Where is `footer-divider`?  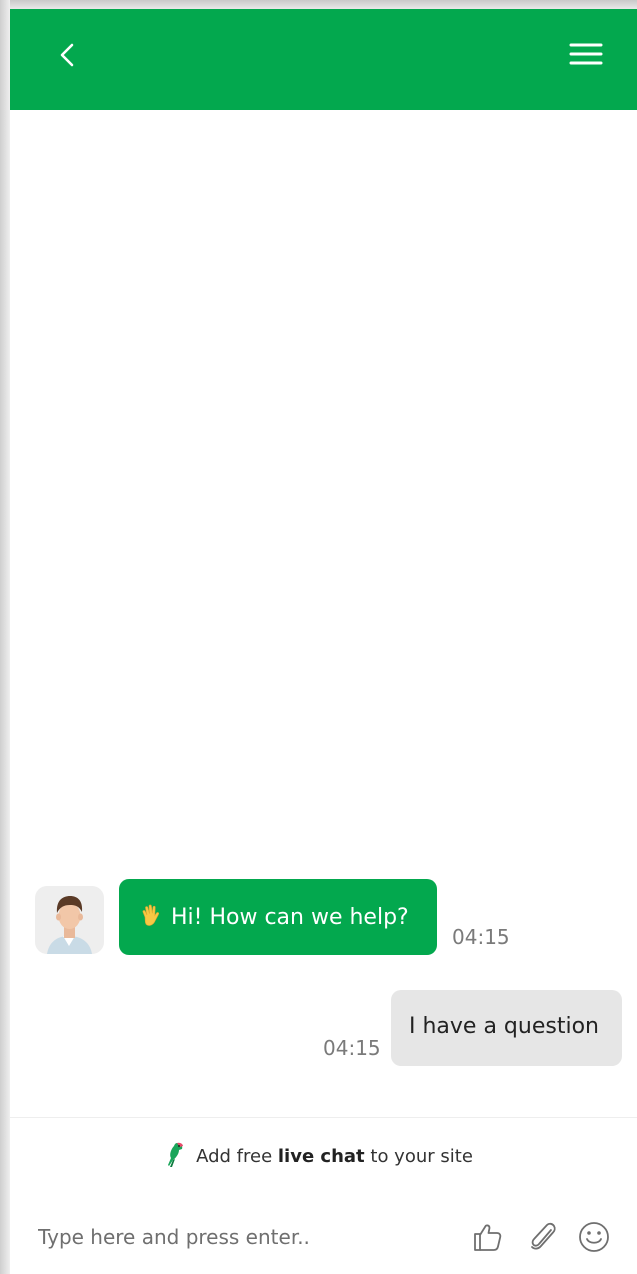 footer-divider is located at coordinates (323, 1117).